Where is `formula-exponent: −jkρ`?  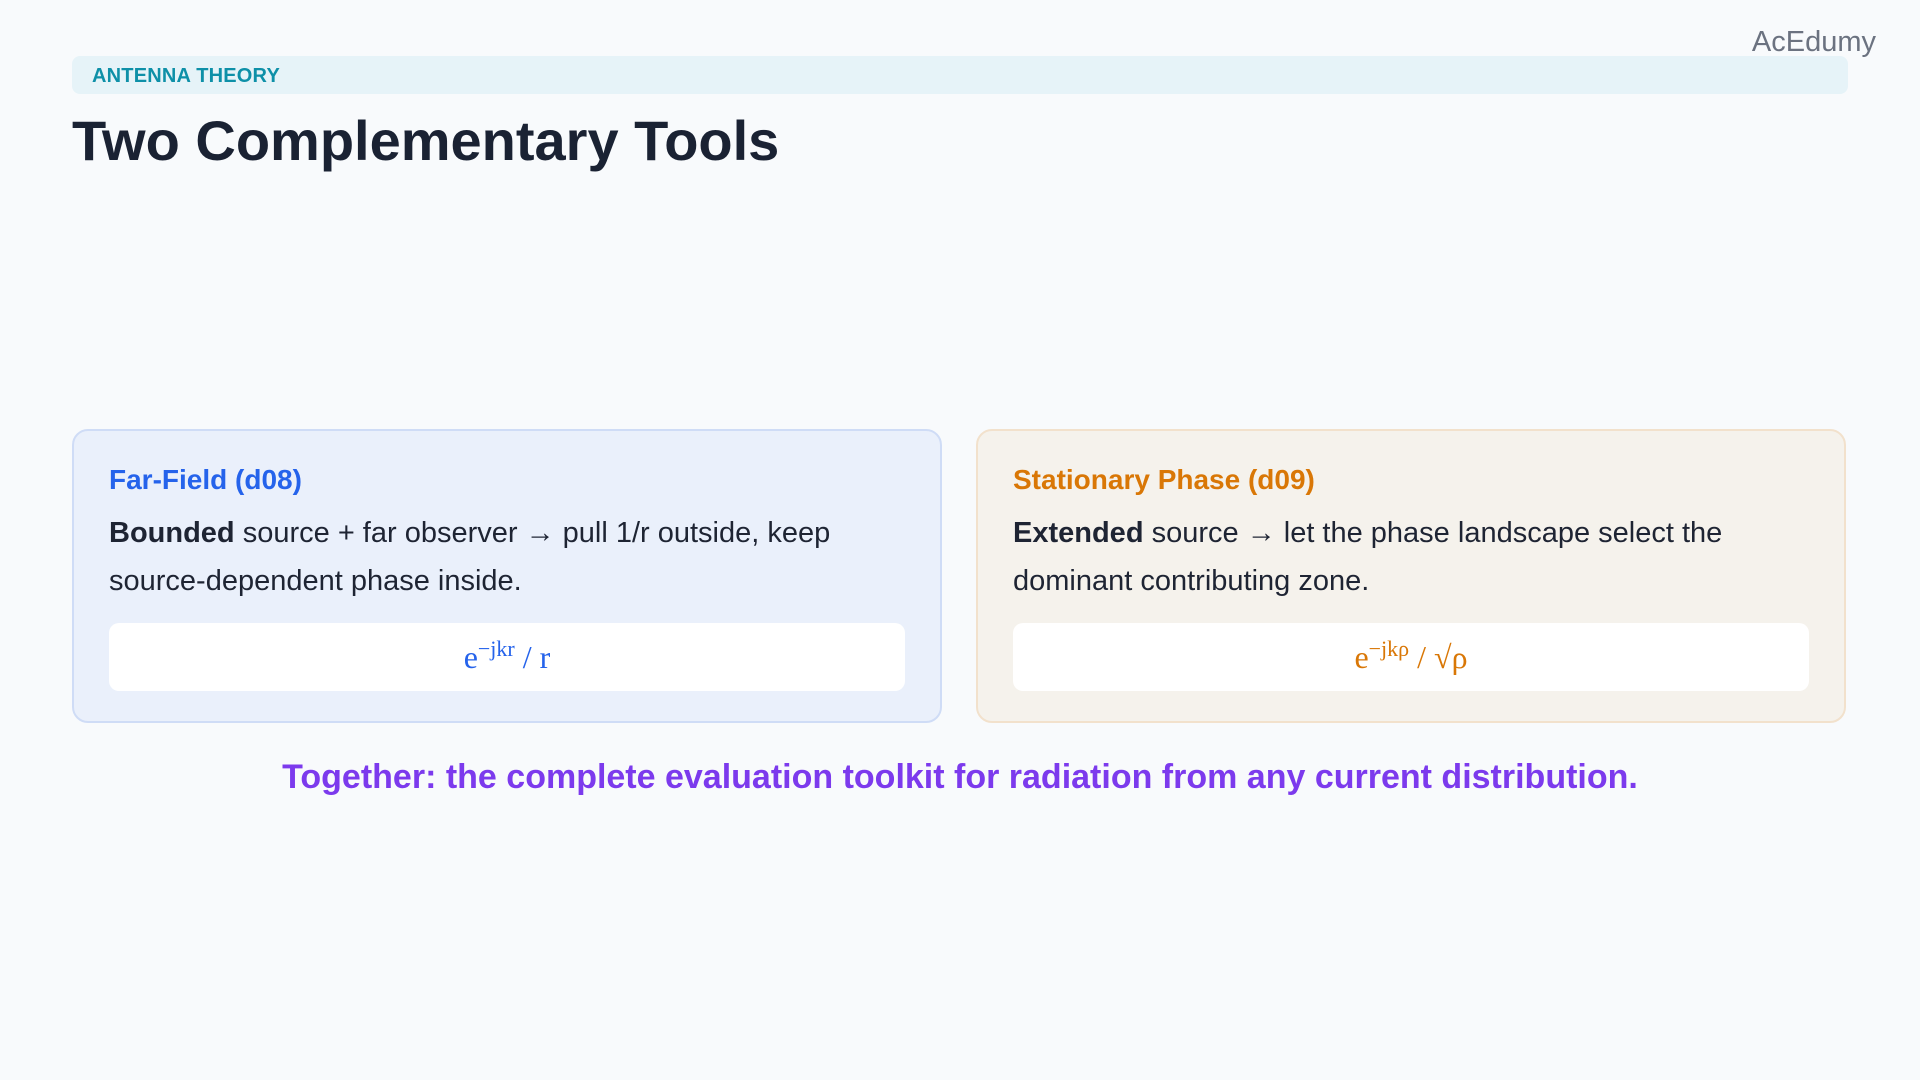
formula-exponent: −jkρ is located at coordinates (1389, 648).